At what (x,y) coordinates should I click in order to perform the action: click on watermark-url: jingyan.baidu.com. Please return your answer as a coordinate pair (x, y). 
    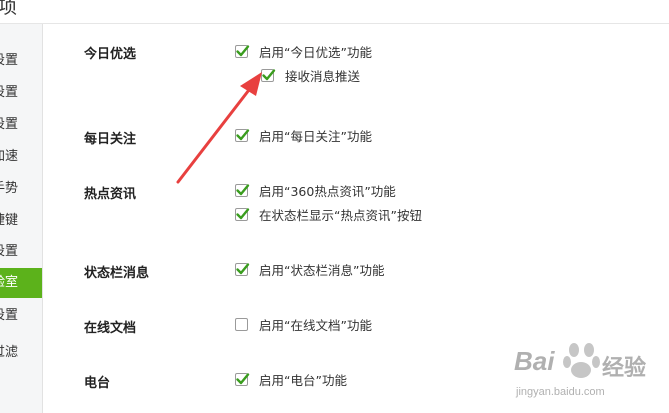
    Looking at the image, I should click on (560, 392).